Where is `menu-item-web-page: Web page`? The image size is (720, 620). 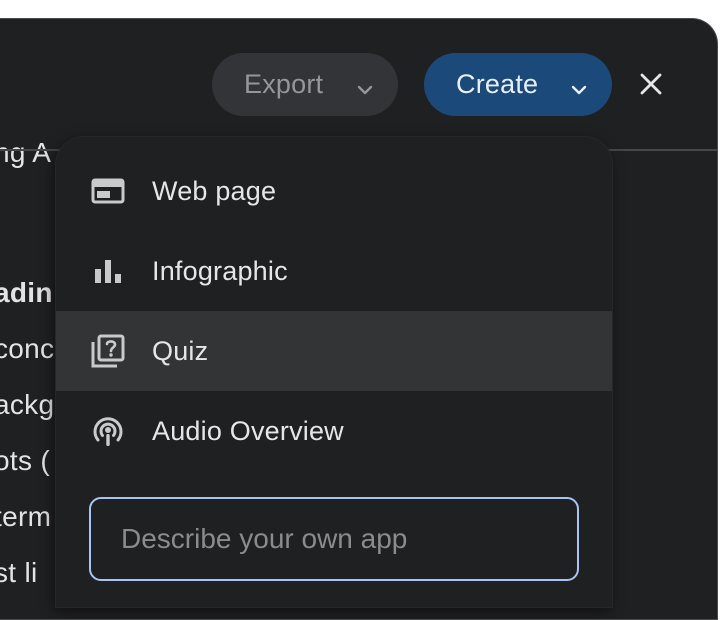
menu-item-web-page: Web page is located at coordinates (334, 191).